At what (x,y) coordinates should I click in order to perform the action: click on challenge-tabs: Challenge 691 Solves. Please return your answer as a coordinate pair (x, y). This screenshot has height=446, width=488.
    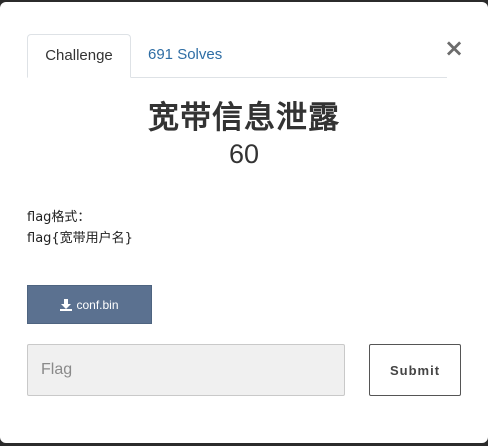
    Looking at the image, I should click on (237, 56).